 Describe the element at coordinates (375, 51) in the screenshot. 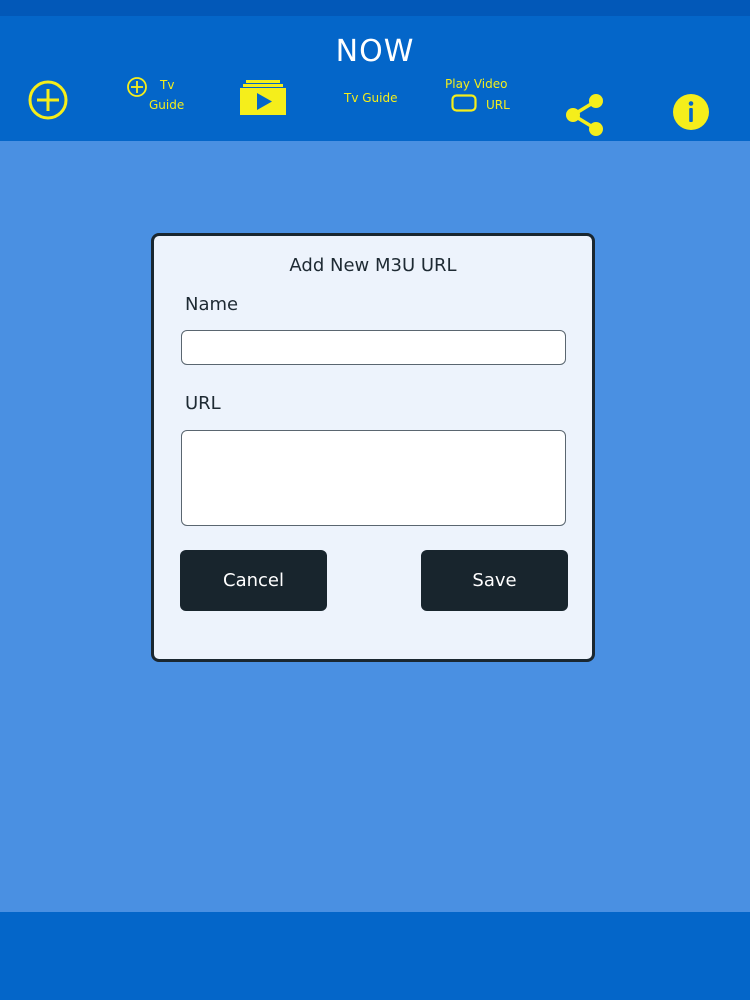

I see `app-title: NOW` at that location.